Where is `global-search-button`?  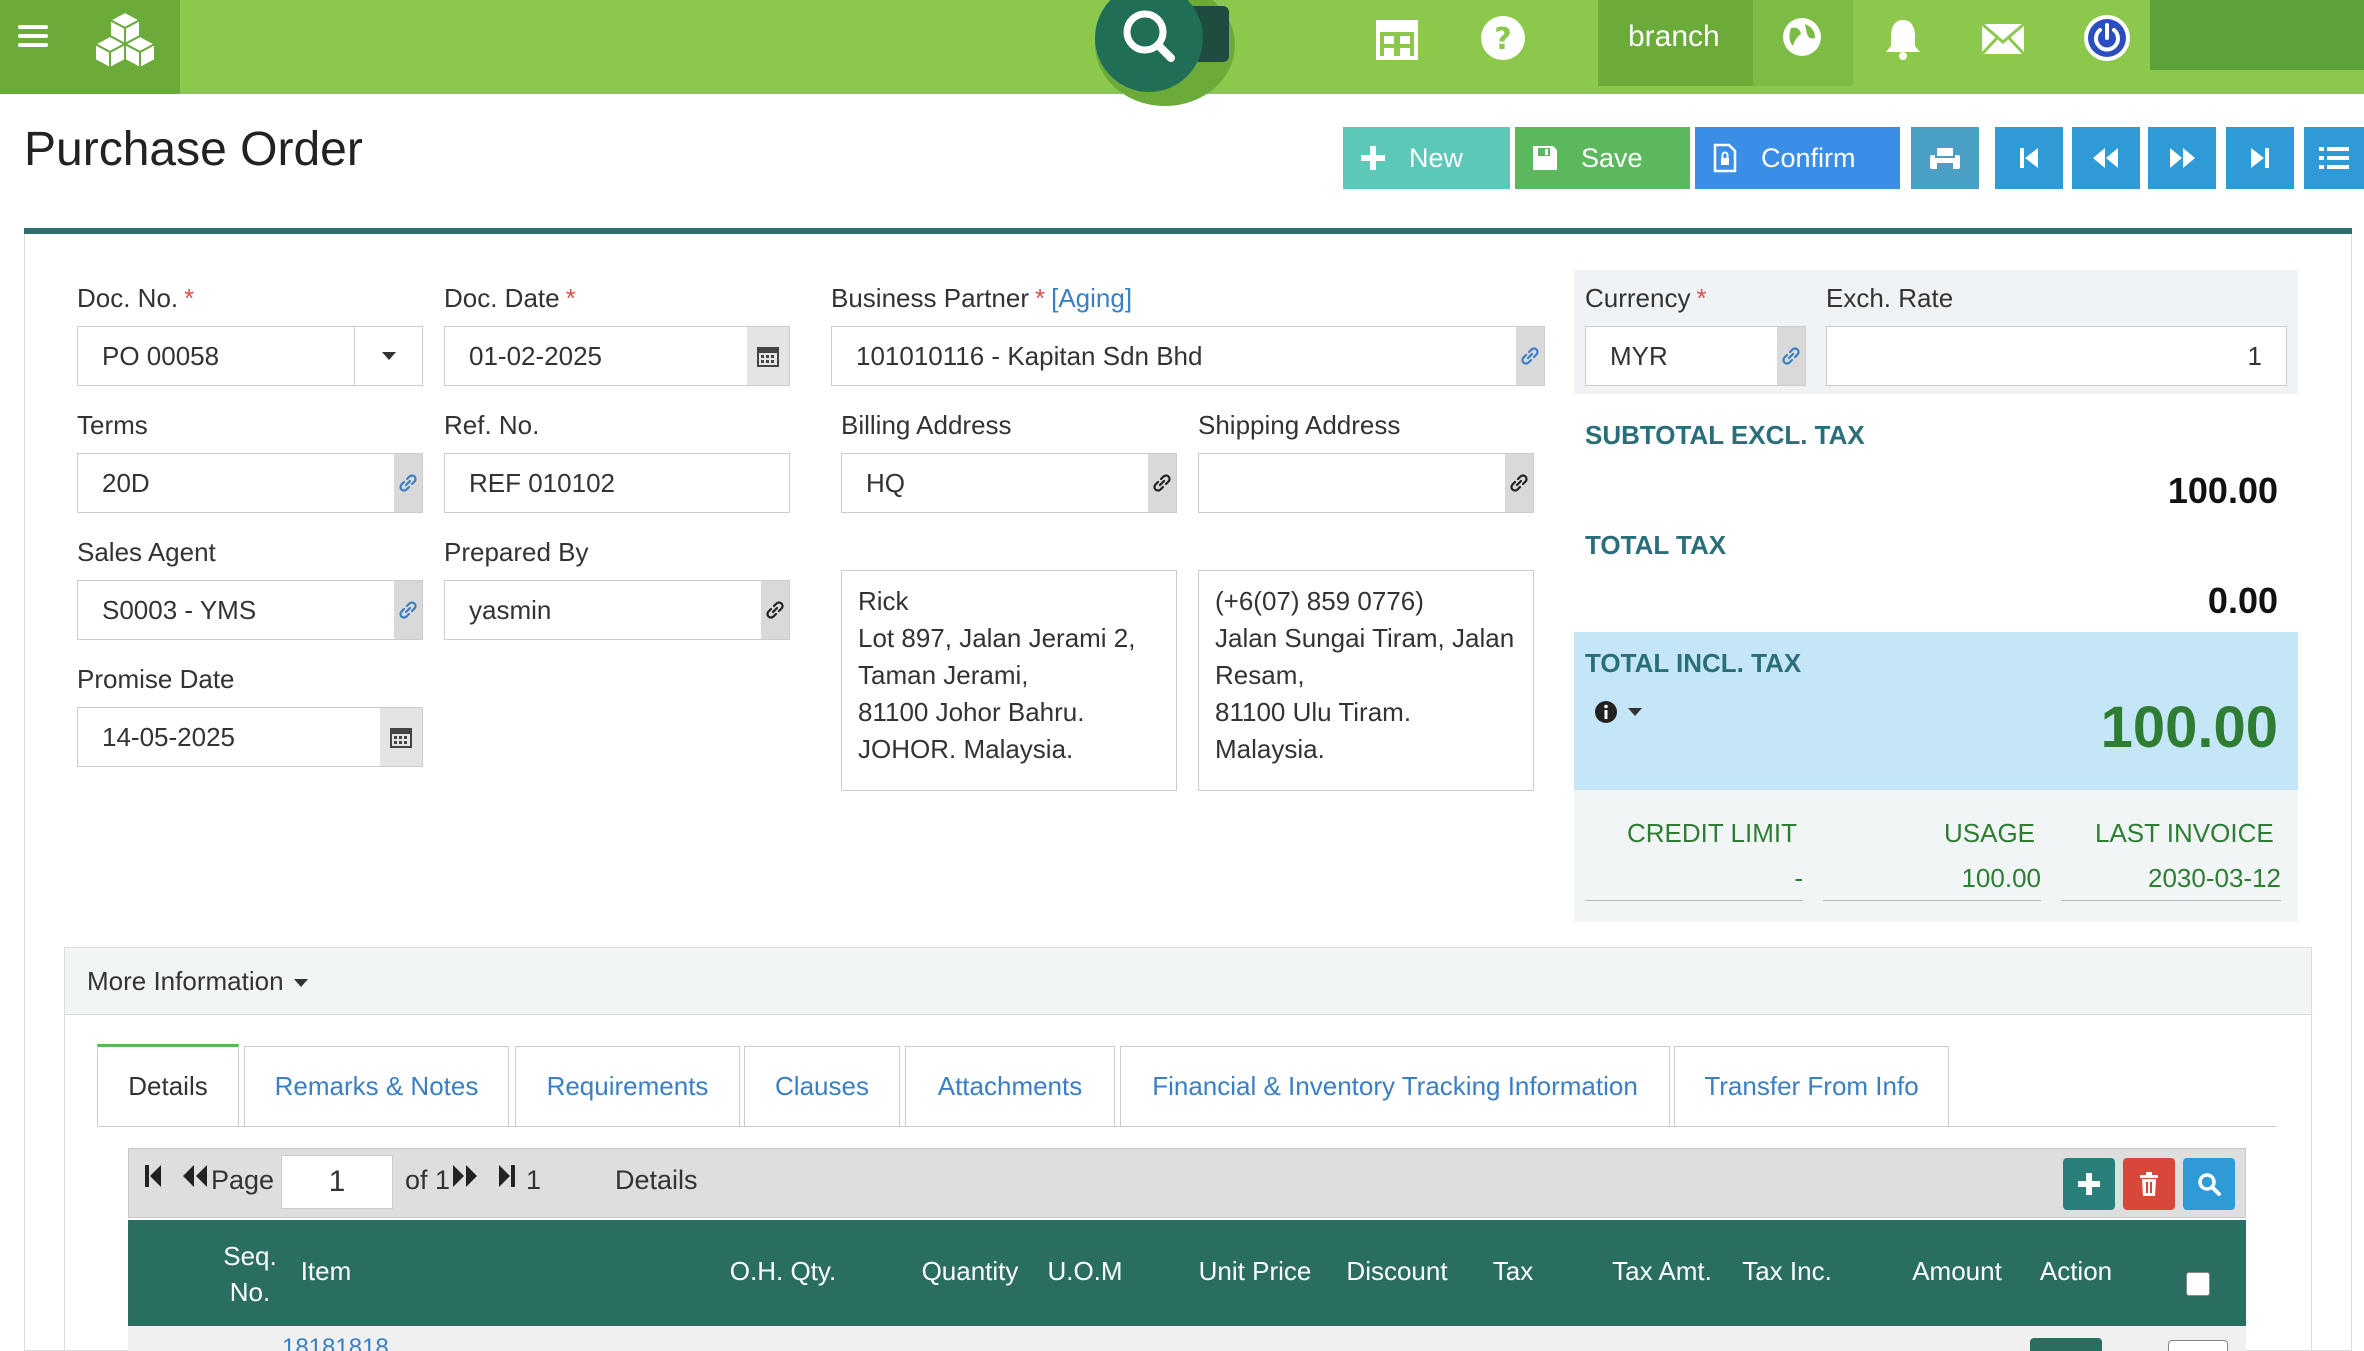 global-search-button is located at coordinates (1165, 53).